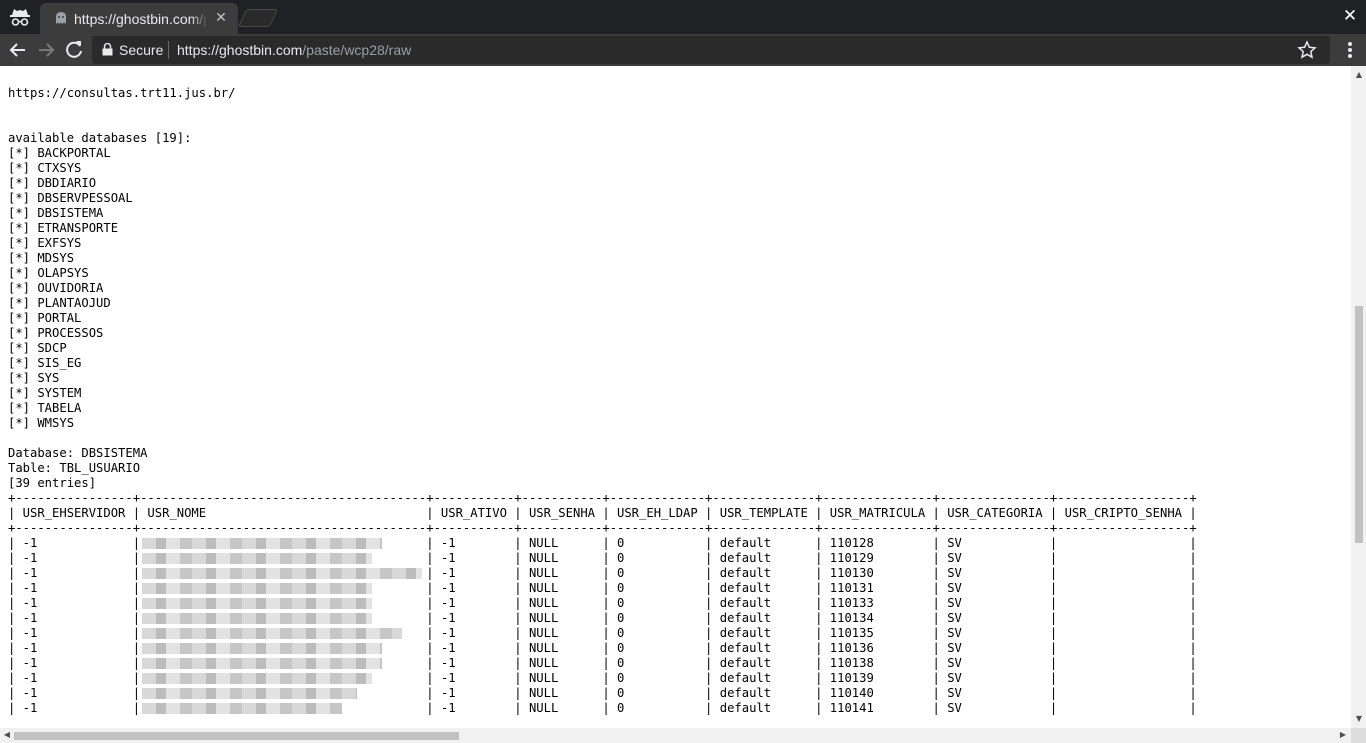 This screenshot has width=1366, height=743. I want to click on lock-icon, so click(107, 49).